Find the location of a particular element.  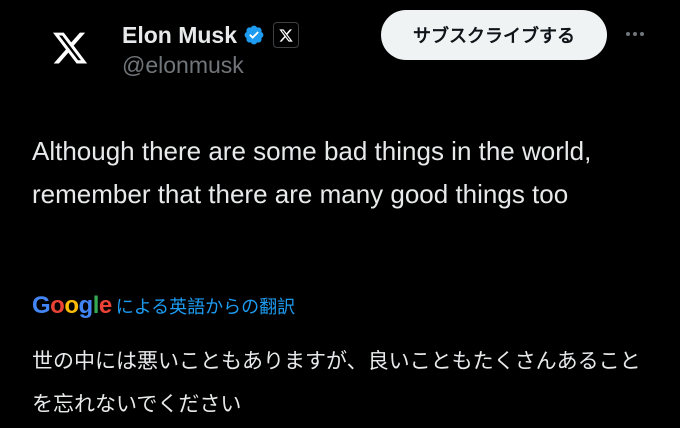

translation-attribution: Google による英語からの翻訳 is located at coordinates (163, 306).